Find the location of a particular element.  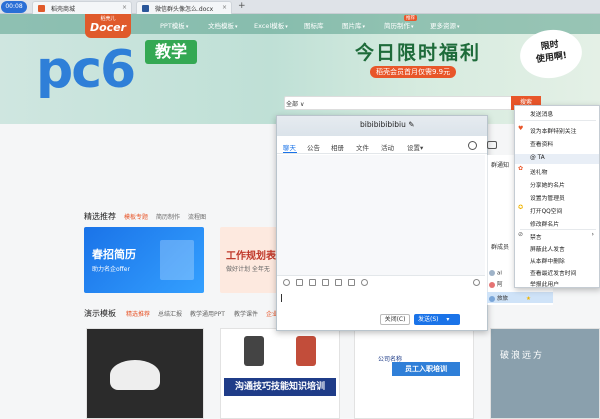

card-title: 工作规划表 is located at coordinates (251, 256).